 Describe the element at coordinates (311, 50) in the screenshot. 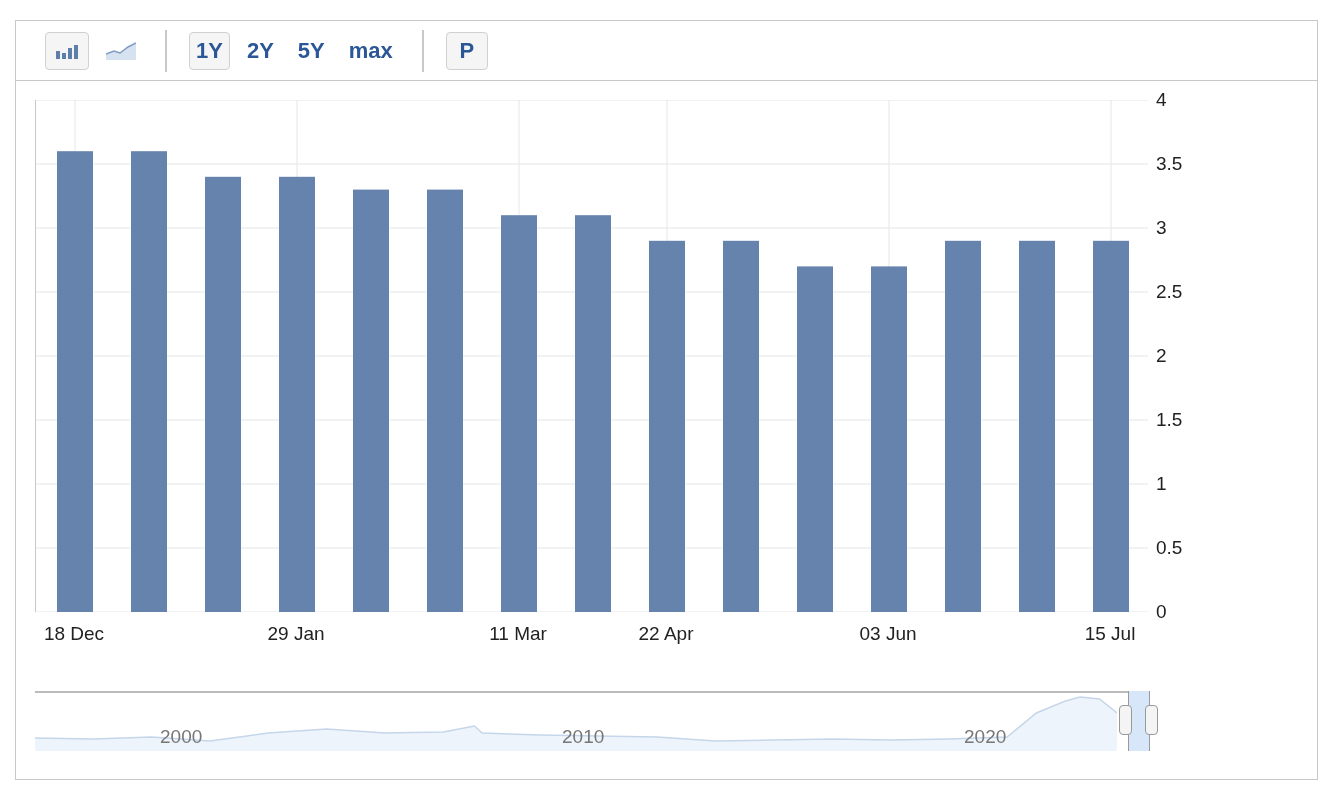

I see `range-button: 5Y` at that location.